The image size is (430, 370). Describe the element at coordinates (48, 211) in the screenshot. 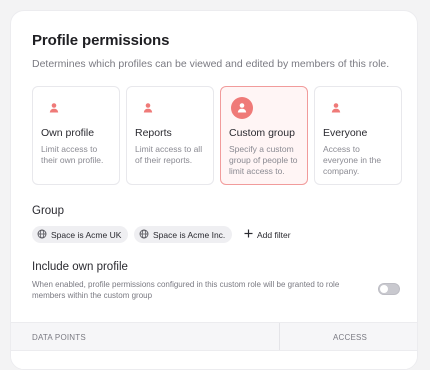

I see `group-heading: Group` at that location.